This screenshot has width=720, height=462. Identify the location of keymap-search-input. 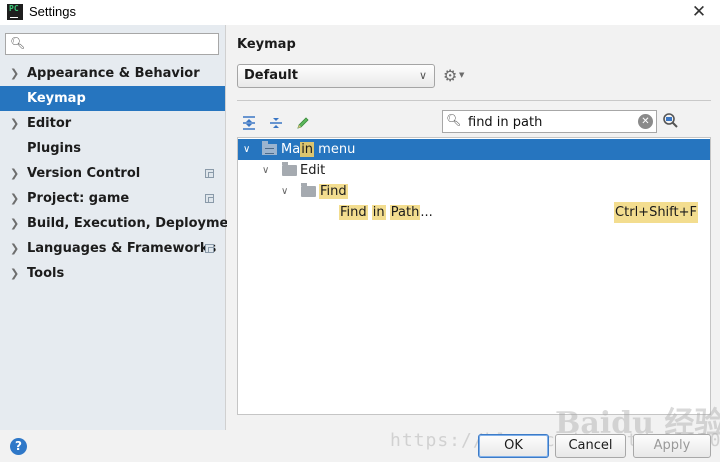
(550, 122).